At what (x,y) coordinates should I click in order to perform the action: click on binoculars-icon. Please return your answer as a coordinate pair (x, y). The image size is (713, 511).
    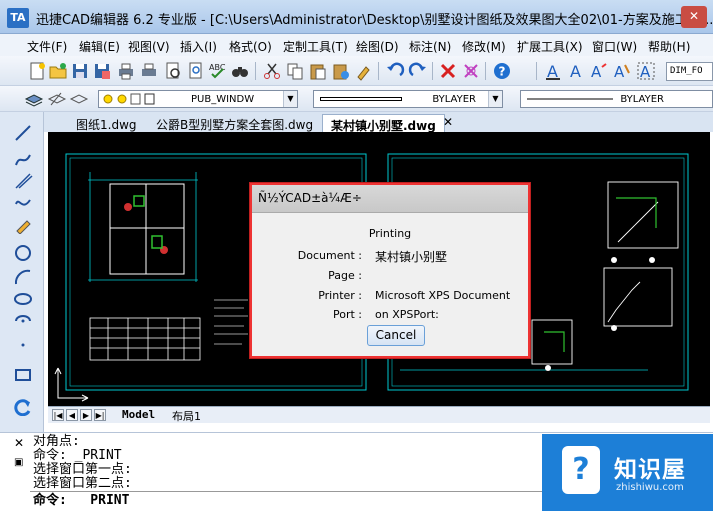
    Looking at the image, I should click on (240, 71).